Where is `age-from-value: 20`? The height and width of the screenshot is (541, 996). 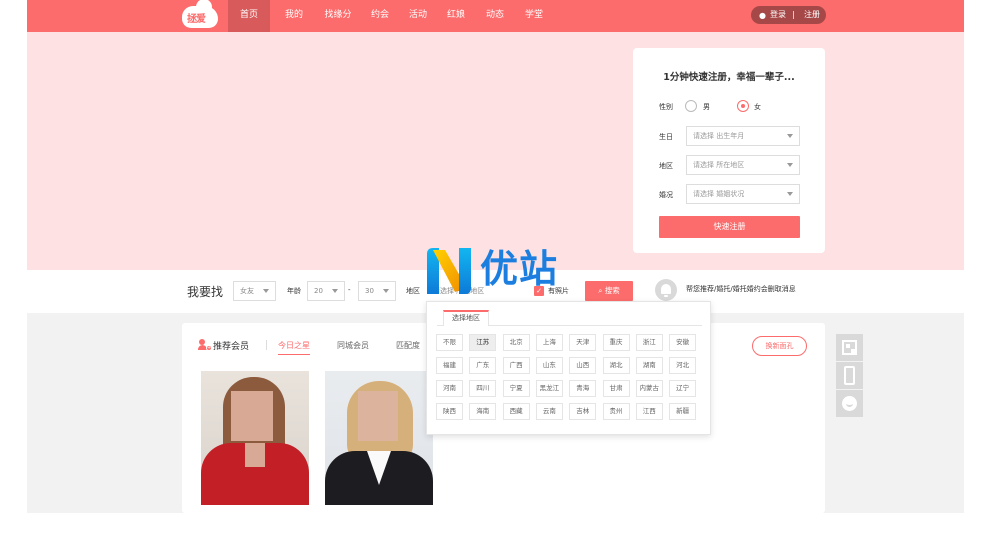 age-from-value: 20 is located at coordinates (318, 291).